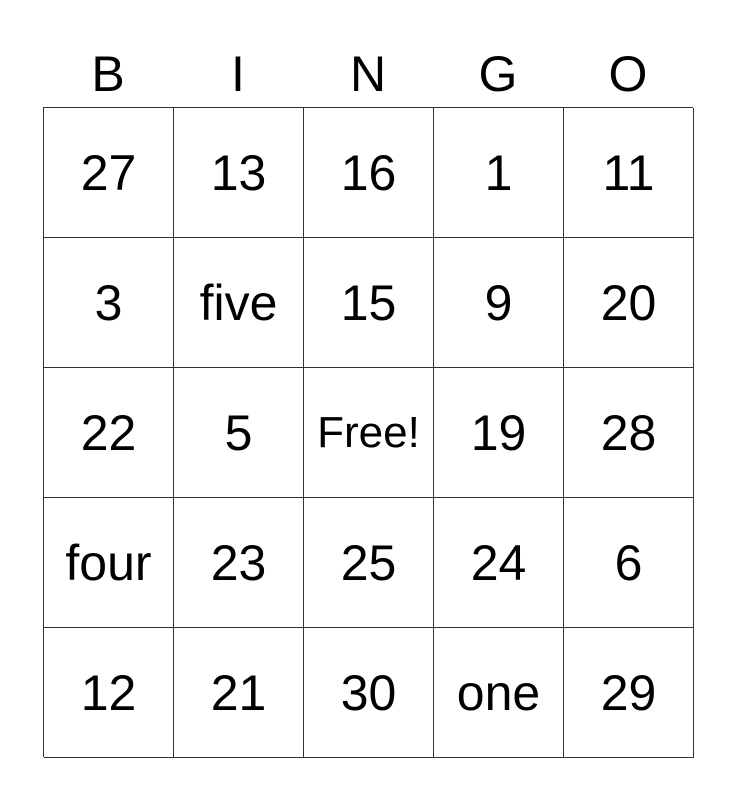  I want to click on bingo-header: B I N G O, so click(368, 74).